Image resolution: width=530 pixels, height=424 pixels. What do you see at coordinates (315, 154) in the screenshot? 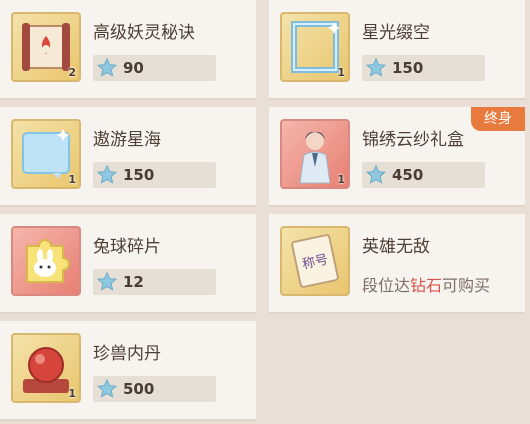
I see `avatar-outfit-icon: 1` at bounding box center [315, 154].